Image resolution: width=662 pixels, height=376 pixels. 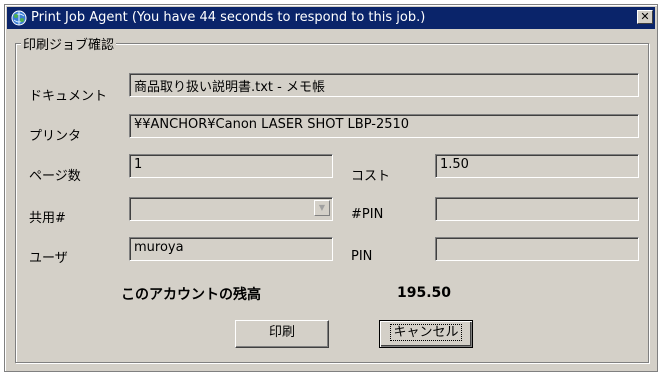 What do you see at coordinates (384, 85) in the screenshot?
I see `document-field: 商品取り扱い説明書.txt - メモ帳` at bounding box center [384, 85].